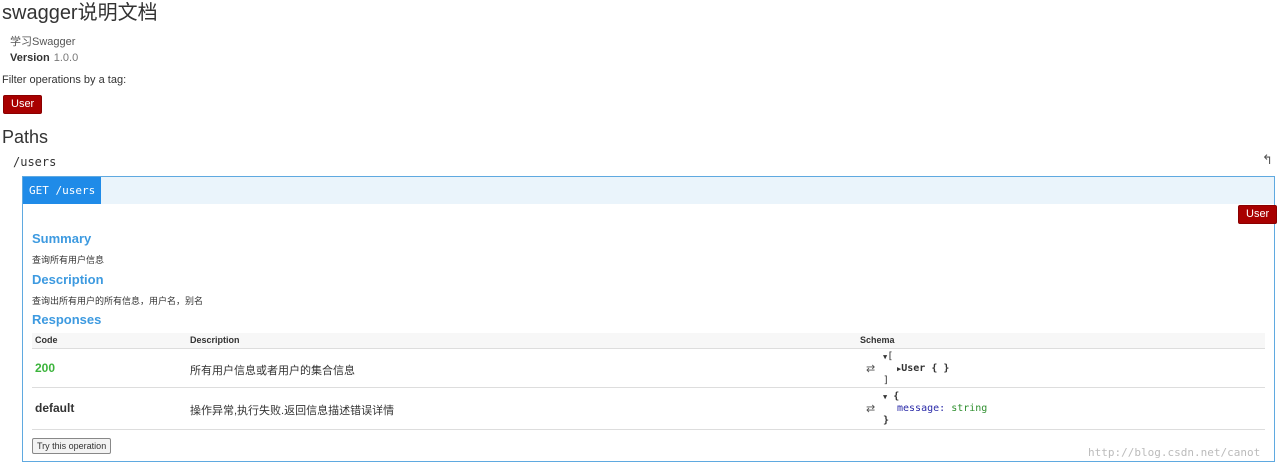 The height and width of the screenshot is (468, 1280). What do you see at coordinates (896, 396) in the screenshot?
I see `schema-open-brace: {` at bounding box center [896, 396].